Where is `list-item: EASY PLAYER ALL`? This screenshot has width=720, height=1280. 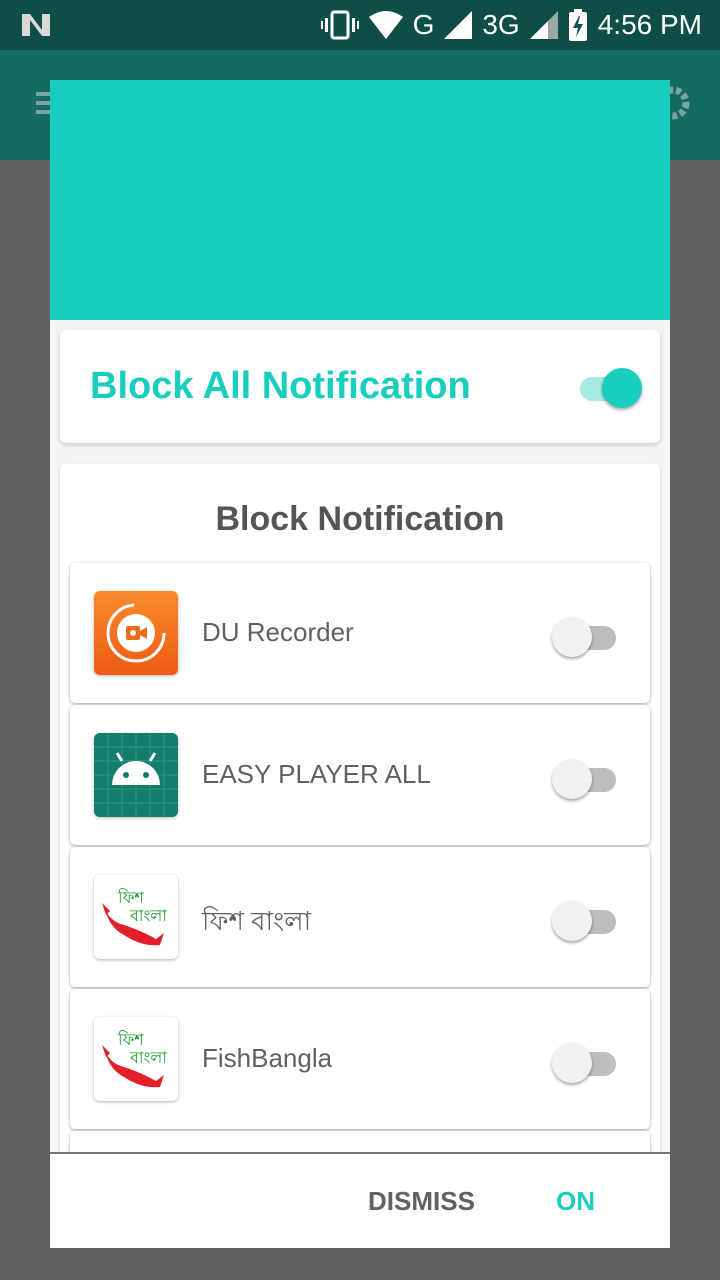 list-item: EASY PLAYER ALL is located at coordinates (360, 775).